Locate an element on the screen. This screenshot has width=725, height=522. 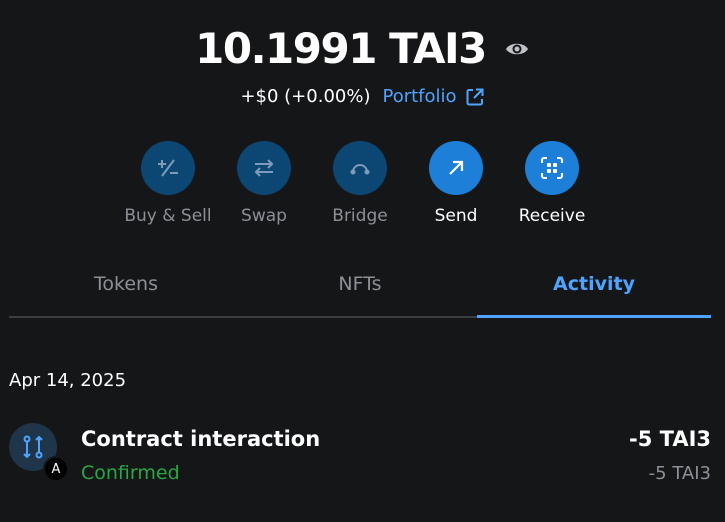
send-button: Send is located at coordinates (456, 183).